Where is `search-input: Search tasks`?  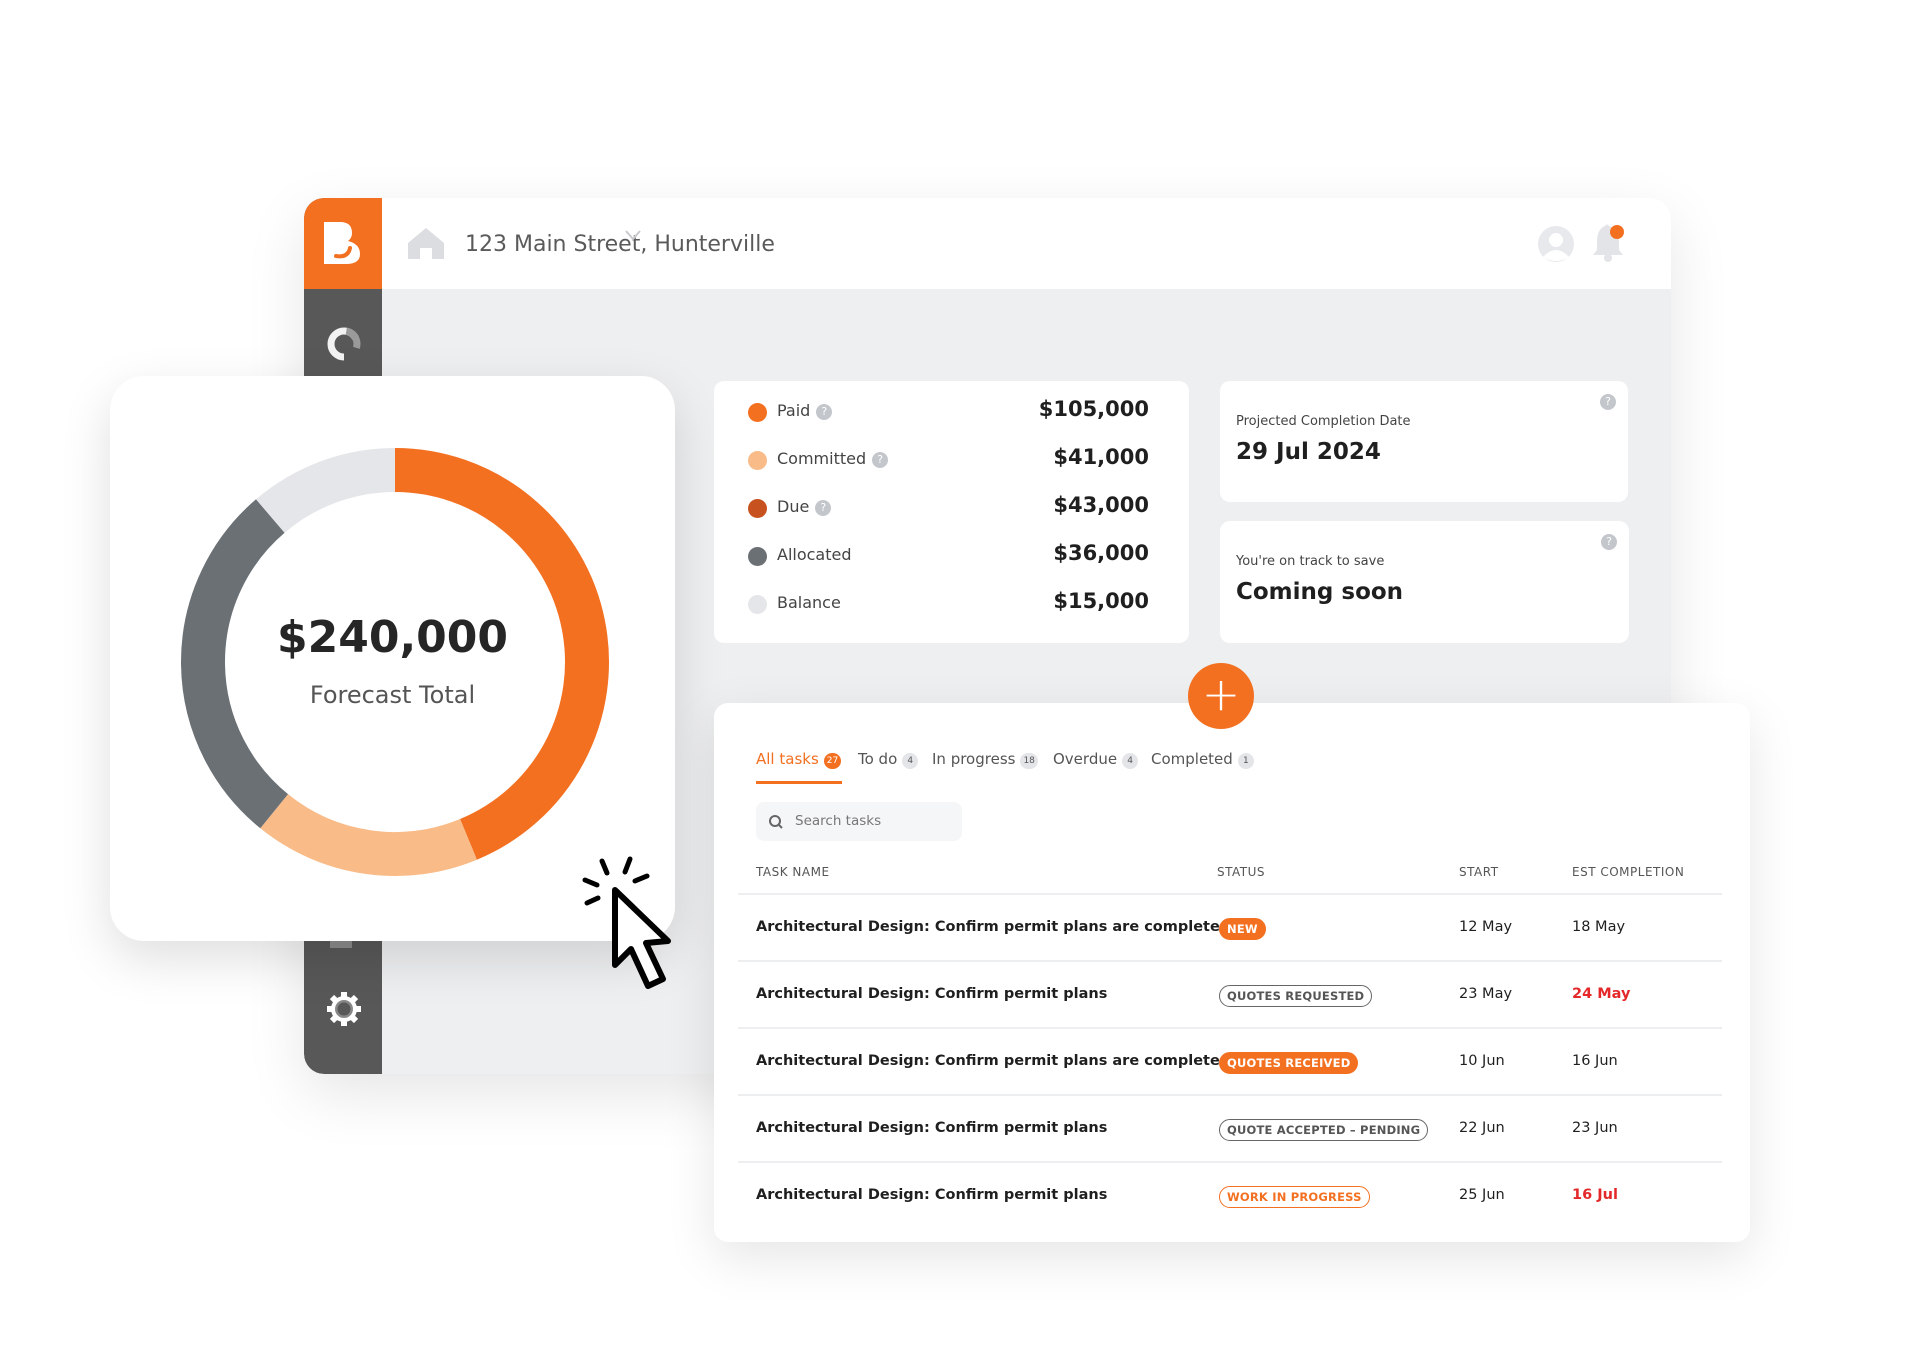
search-input: Search tasks is located at coordinates (859, 821).